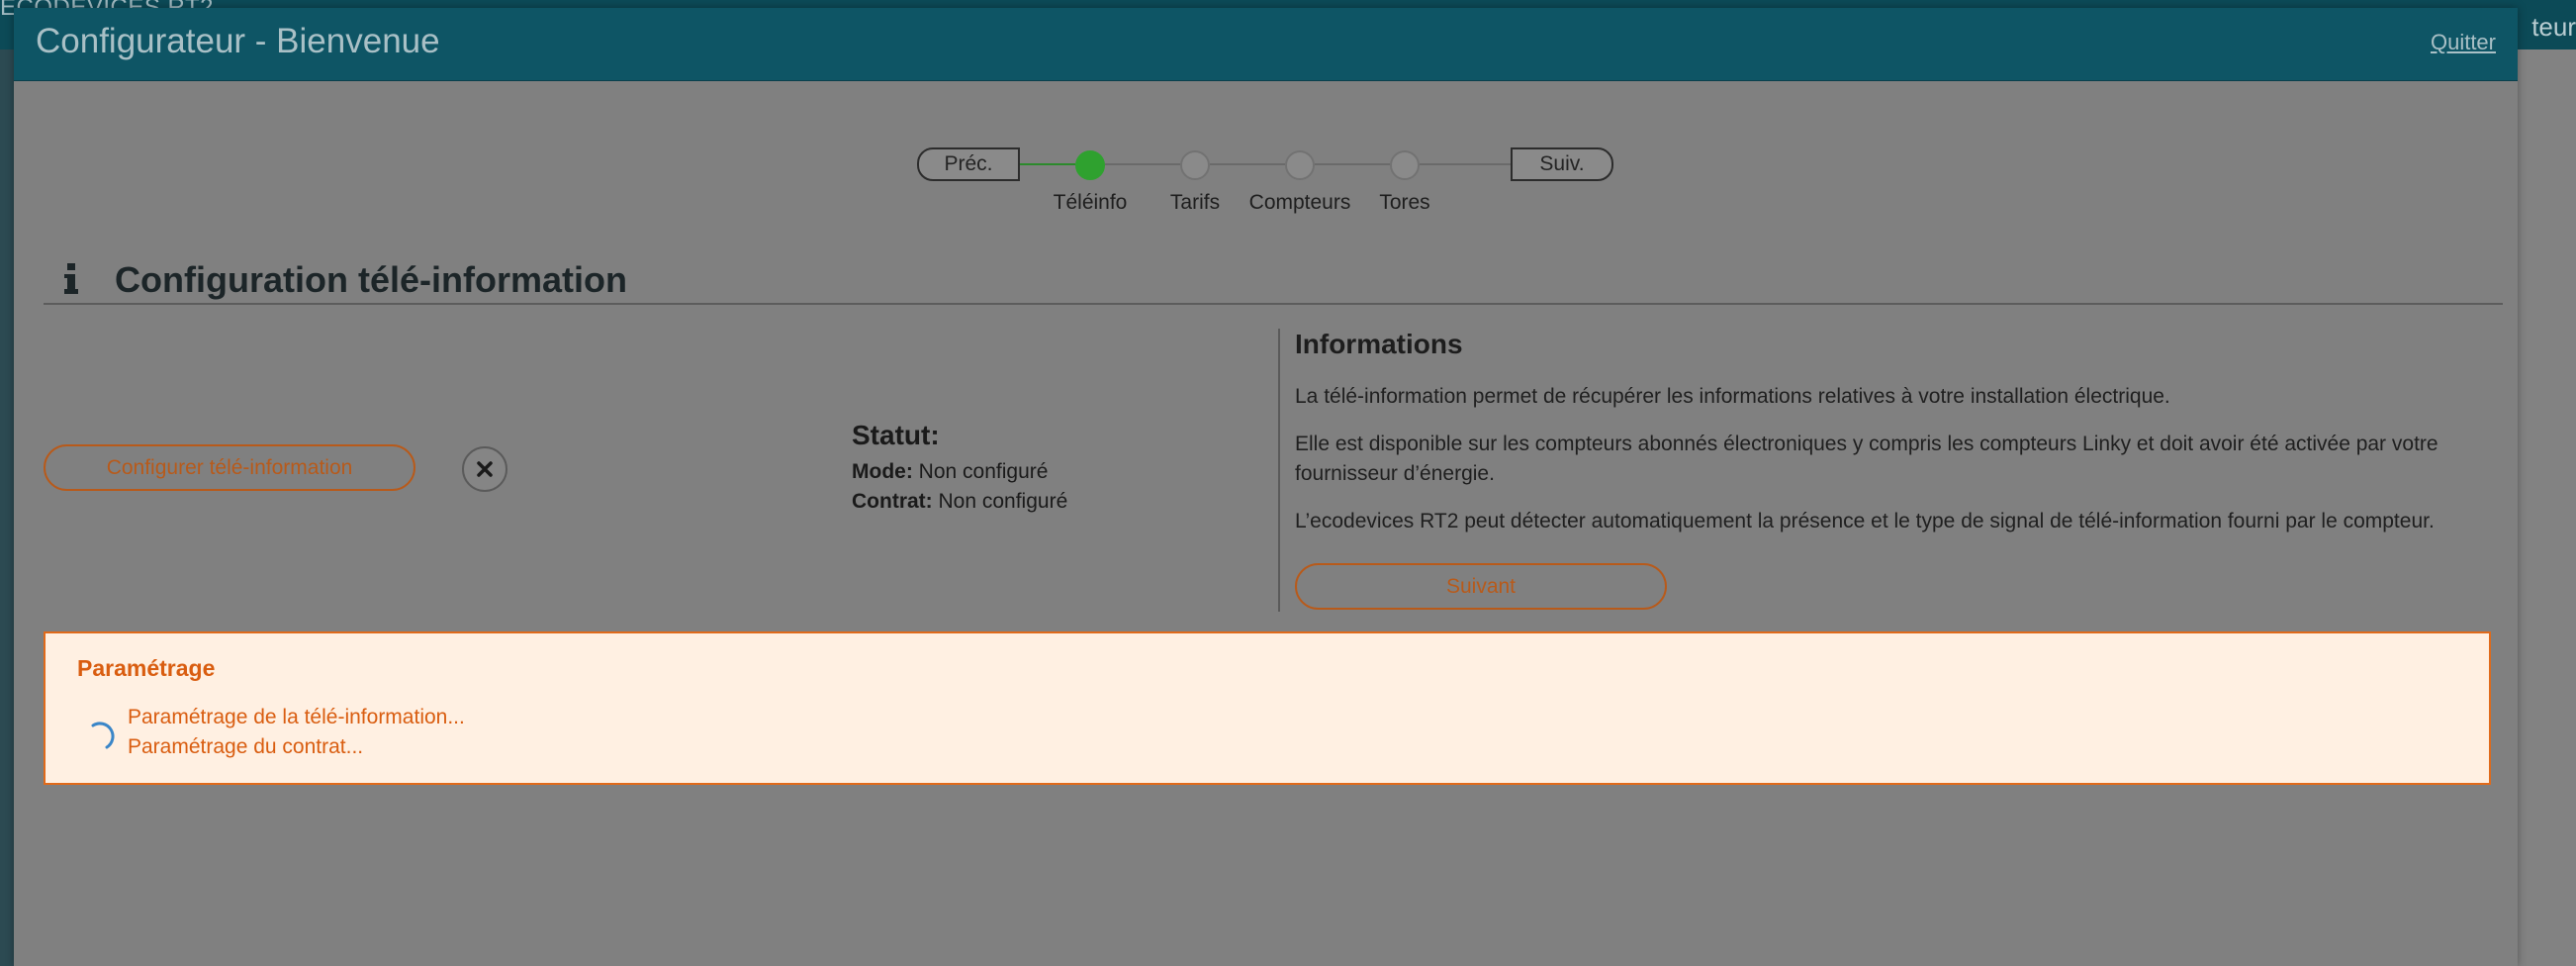  What do you see at coordinates (371, 279) in the screenshot?
I see `section-title: Configuration télé-information` at bounding box center [371, 279].